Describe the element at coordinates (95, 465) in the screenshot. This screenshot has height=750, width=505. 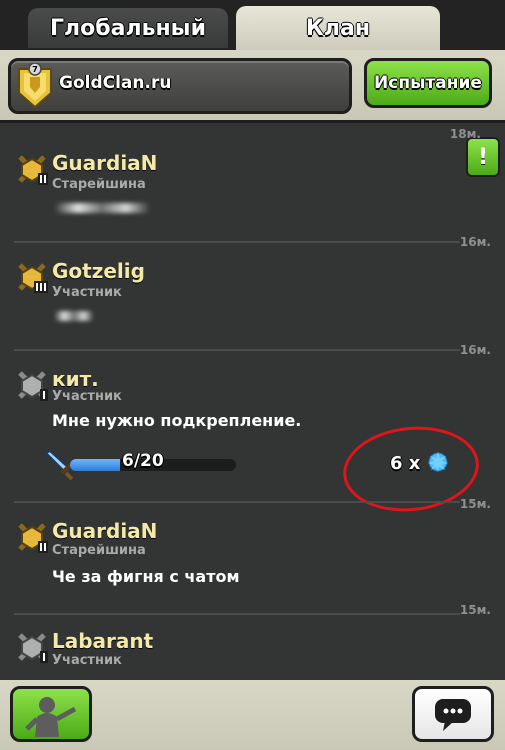
I see `progress-fill` at that location.